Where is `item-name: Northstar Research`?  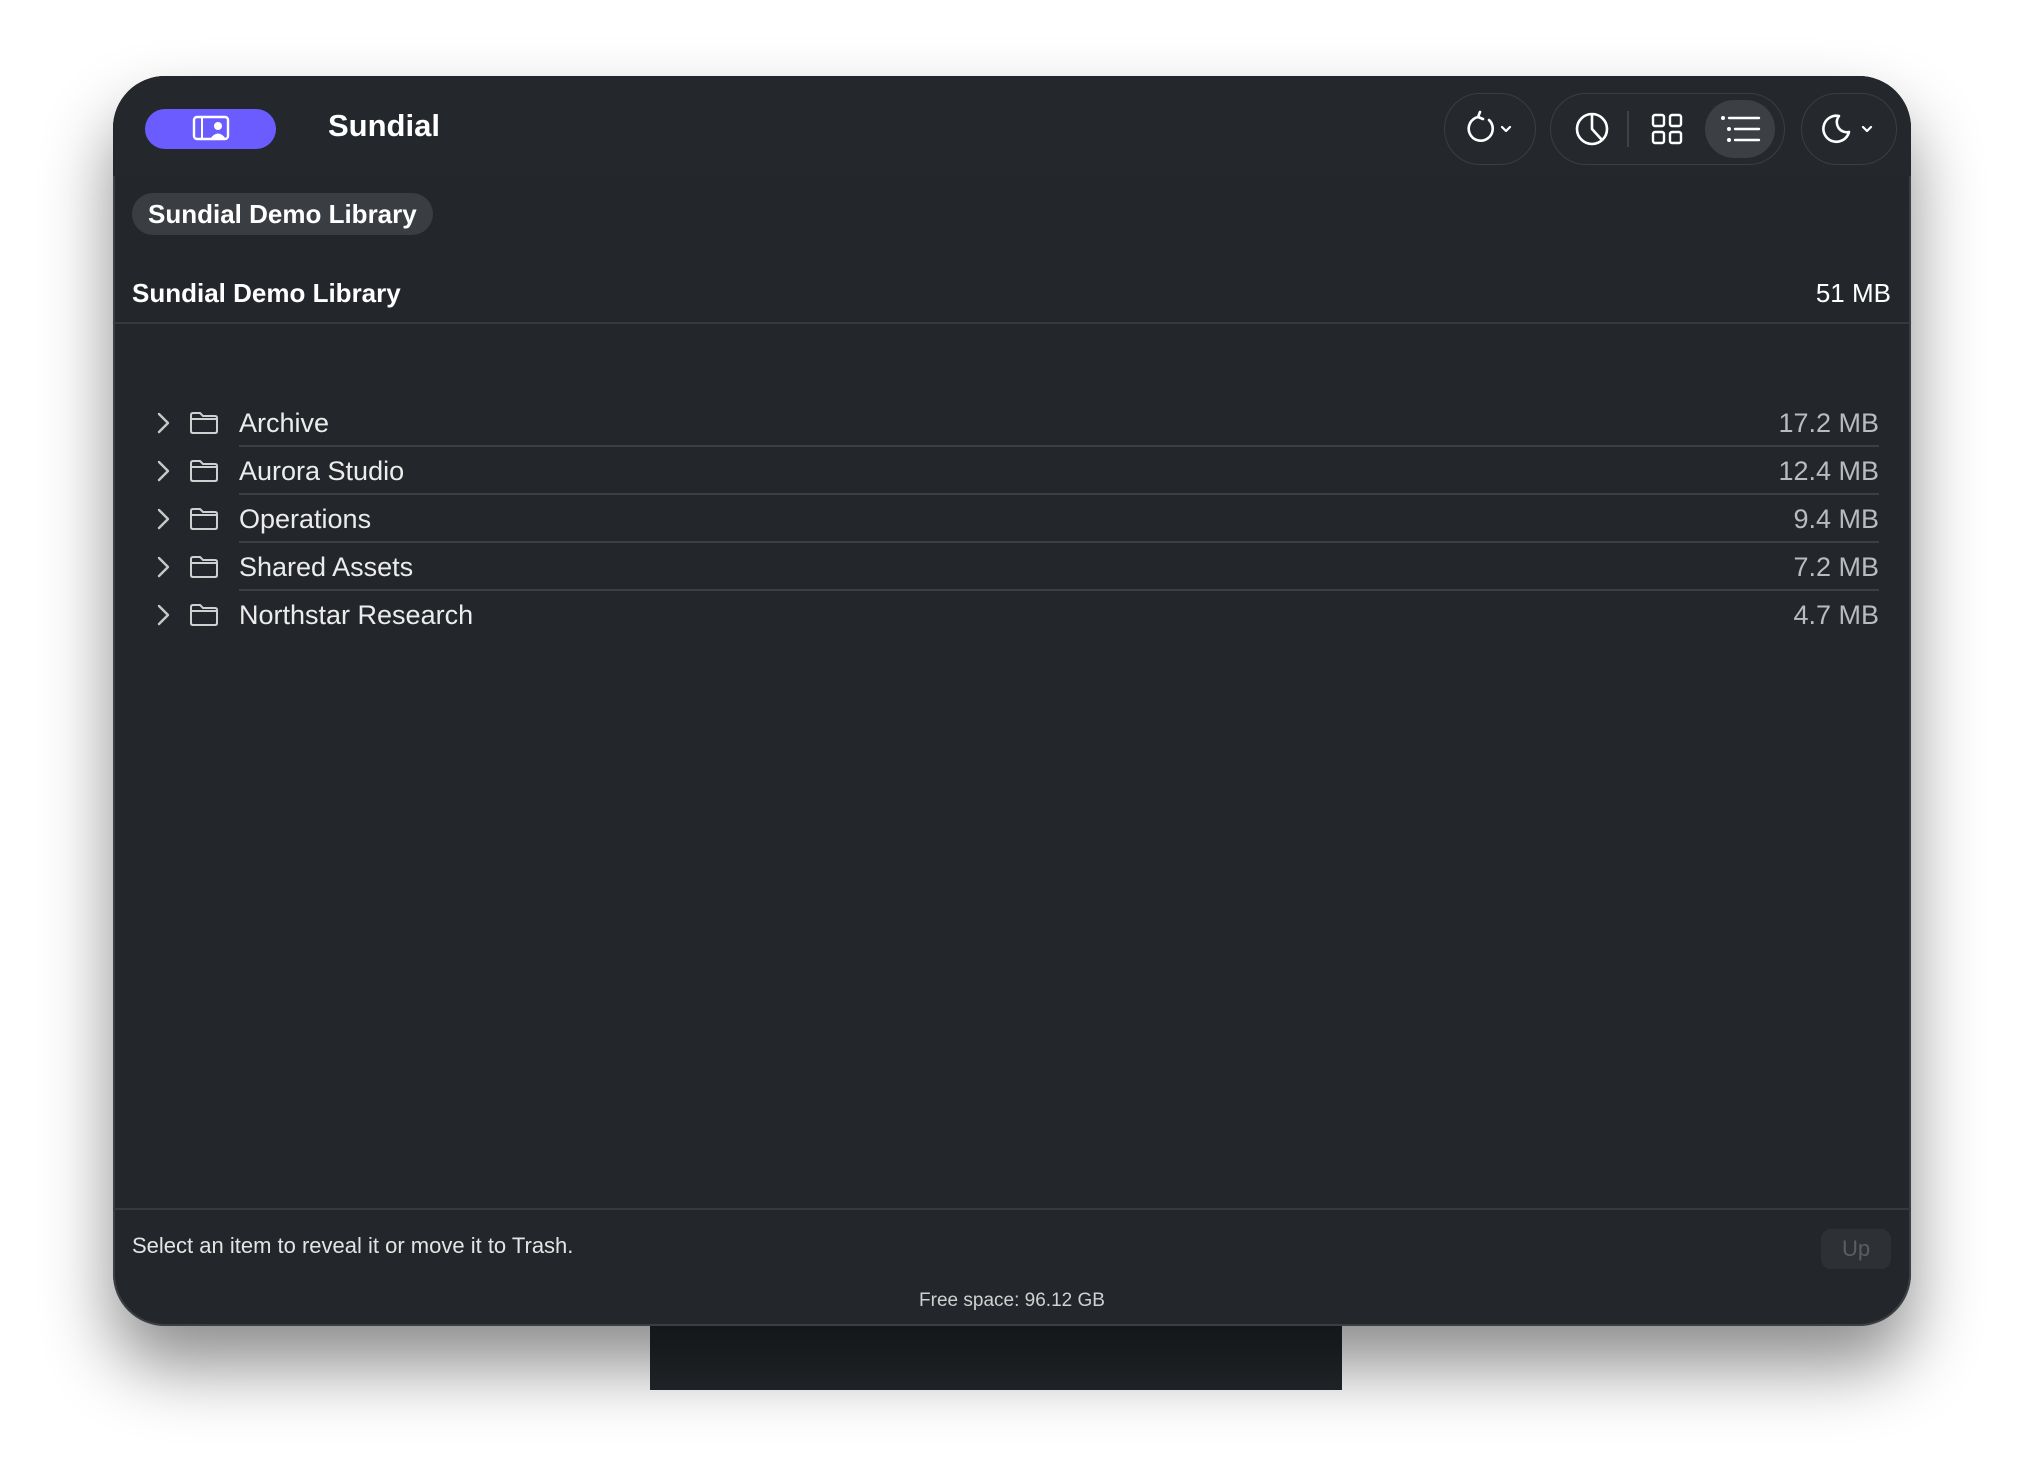 item-name: Northstar Research is located at coordinates (356, 614).